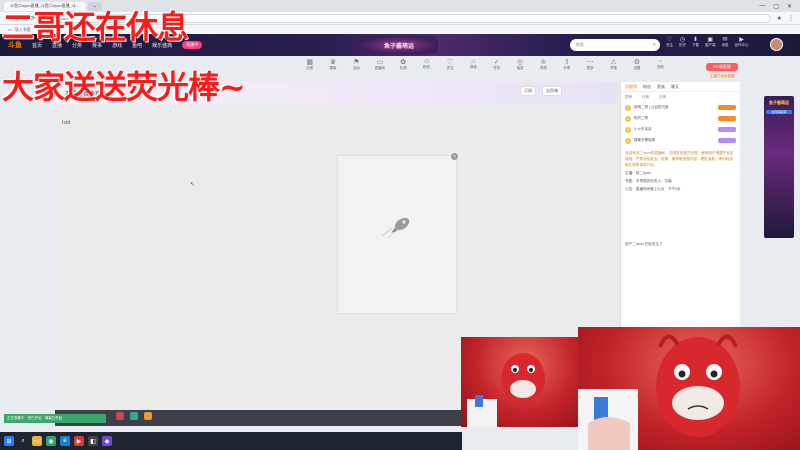  What do you see at coordinates (399, 45) in the screenshot?
I see `event-banner: 鱼子酱萌运` at bounding box center [399, 45].